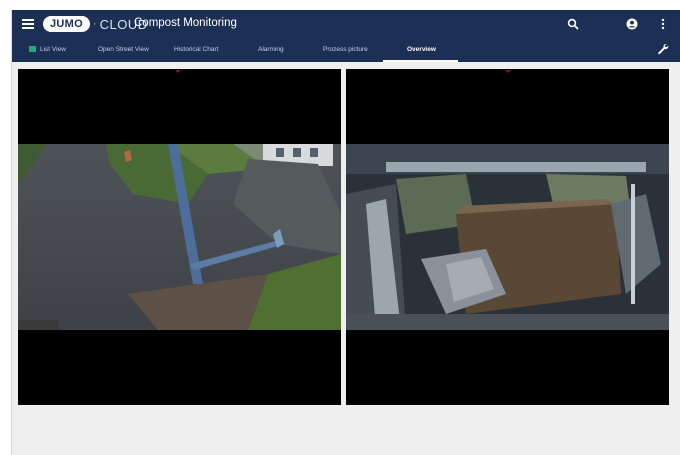  I want to click on menu-icon, so click(28, 24).